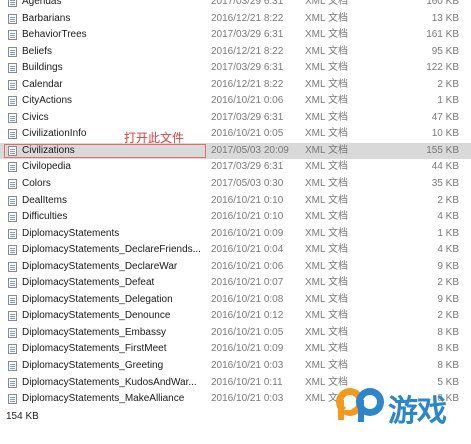  Describe the element at coordinates (96, 316) in the screenshot. I see `file-name: DiplomacyStatements_Denounce` at that location.